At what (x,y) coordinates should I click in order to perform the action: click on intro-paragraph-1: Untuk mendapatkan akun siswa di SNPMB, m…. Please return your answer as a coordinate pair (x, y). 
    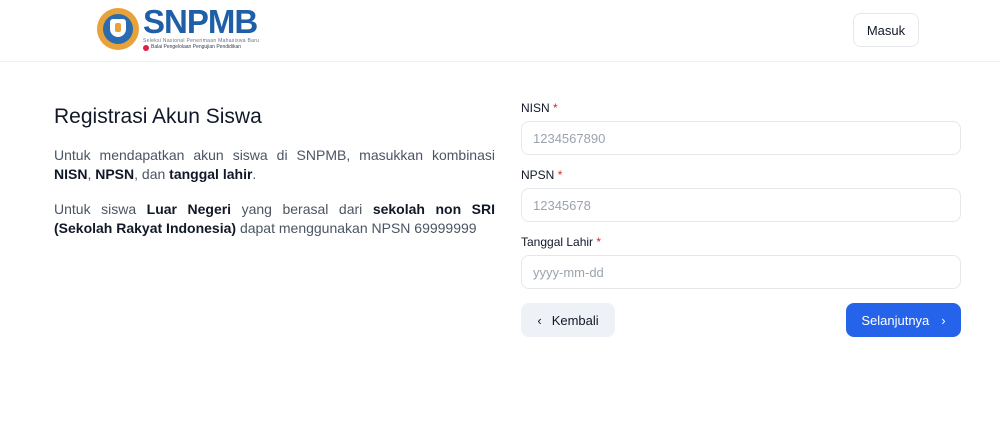
    Looking at the image, I should click on (274, 164).